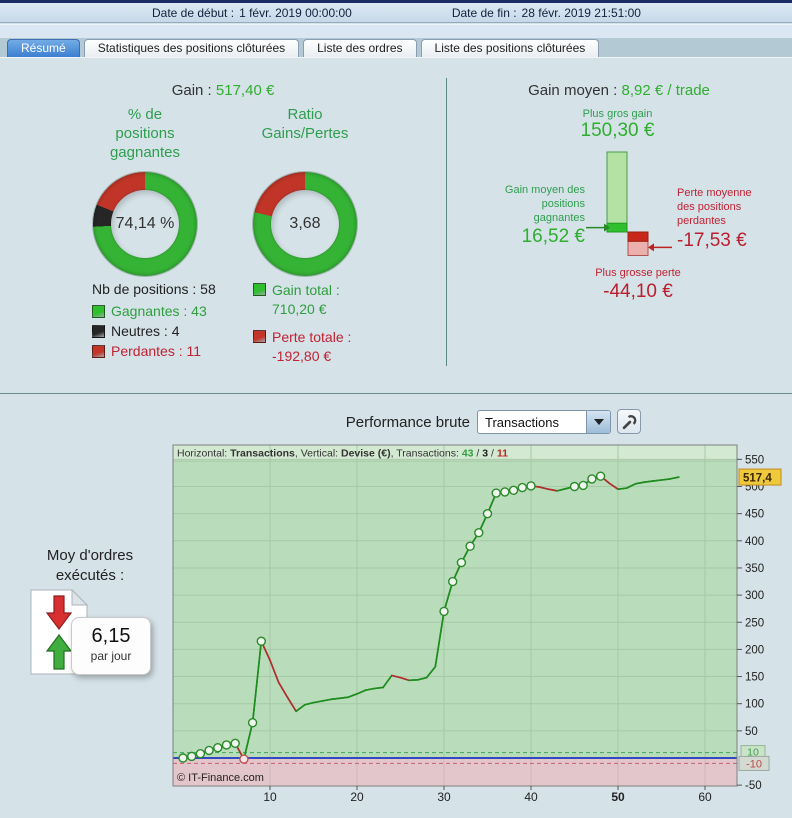 This screenshot has width=792, height=818. Describe the element at coordinates (145, 133) in the screenshot. I see `winrate-title: % de positions gagnantes` at that location.